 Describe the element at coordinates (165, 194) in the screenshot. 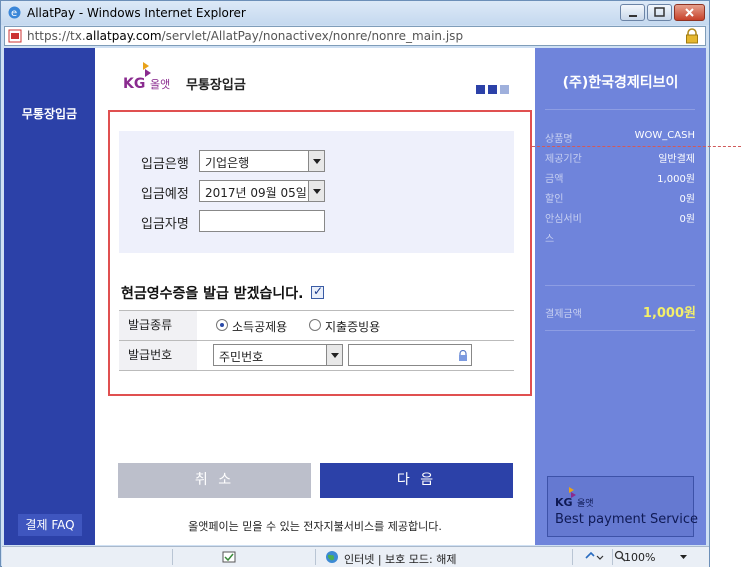

I see `date-label: 입금예정` at that location.